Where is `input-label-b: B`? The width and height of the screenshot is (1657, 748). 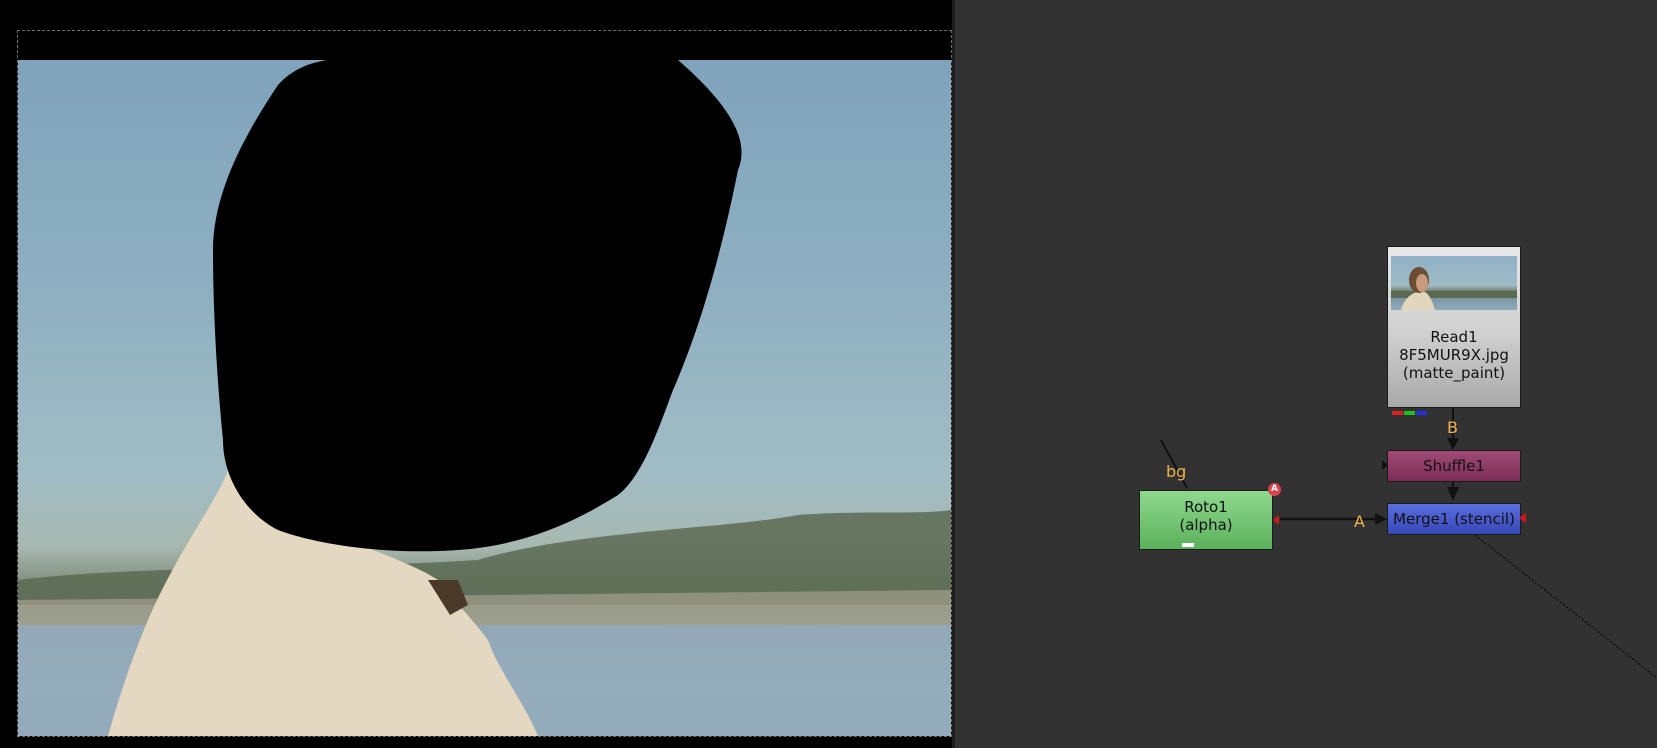 input-label-b: B is located at coordinates (1452, 427).